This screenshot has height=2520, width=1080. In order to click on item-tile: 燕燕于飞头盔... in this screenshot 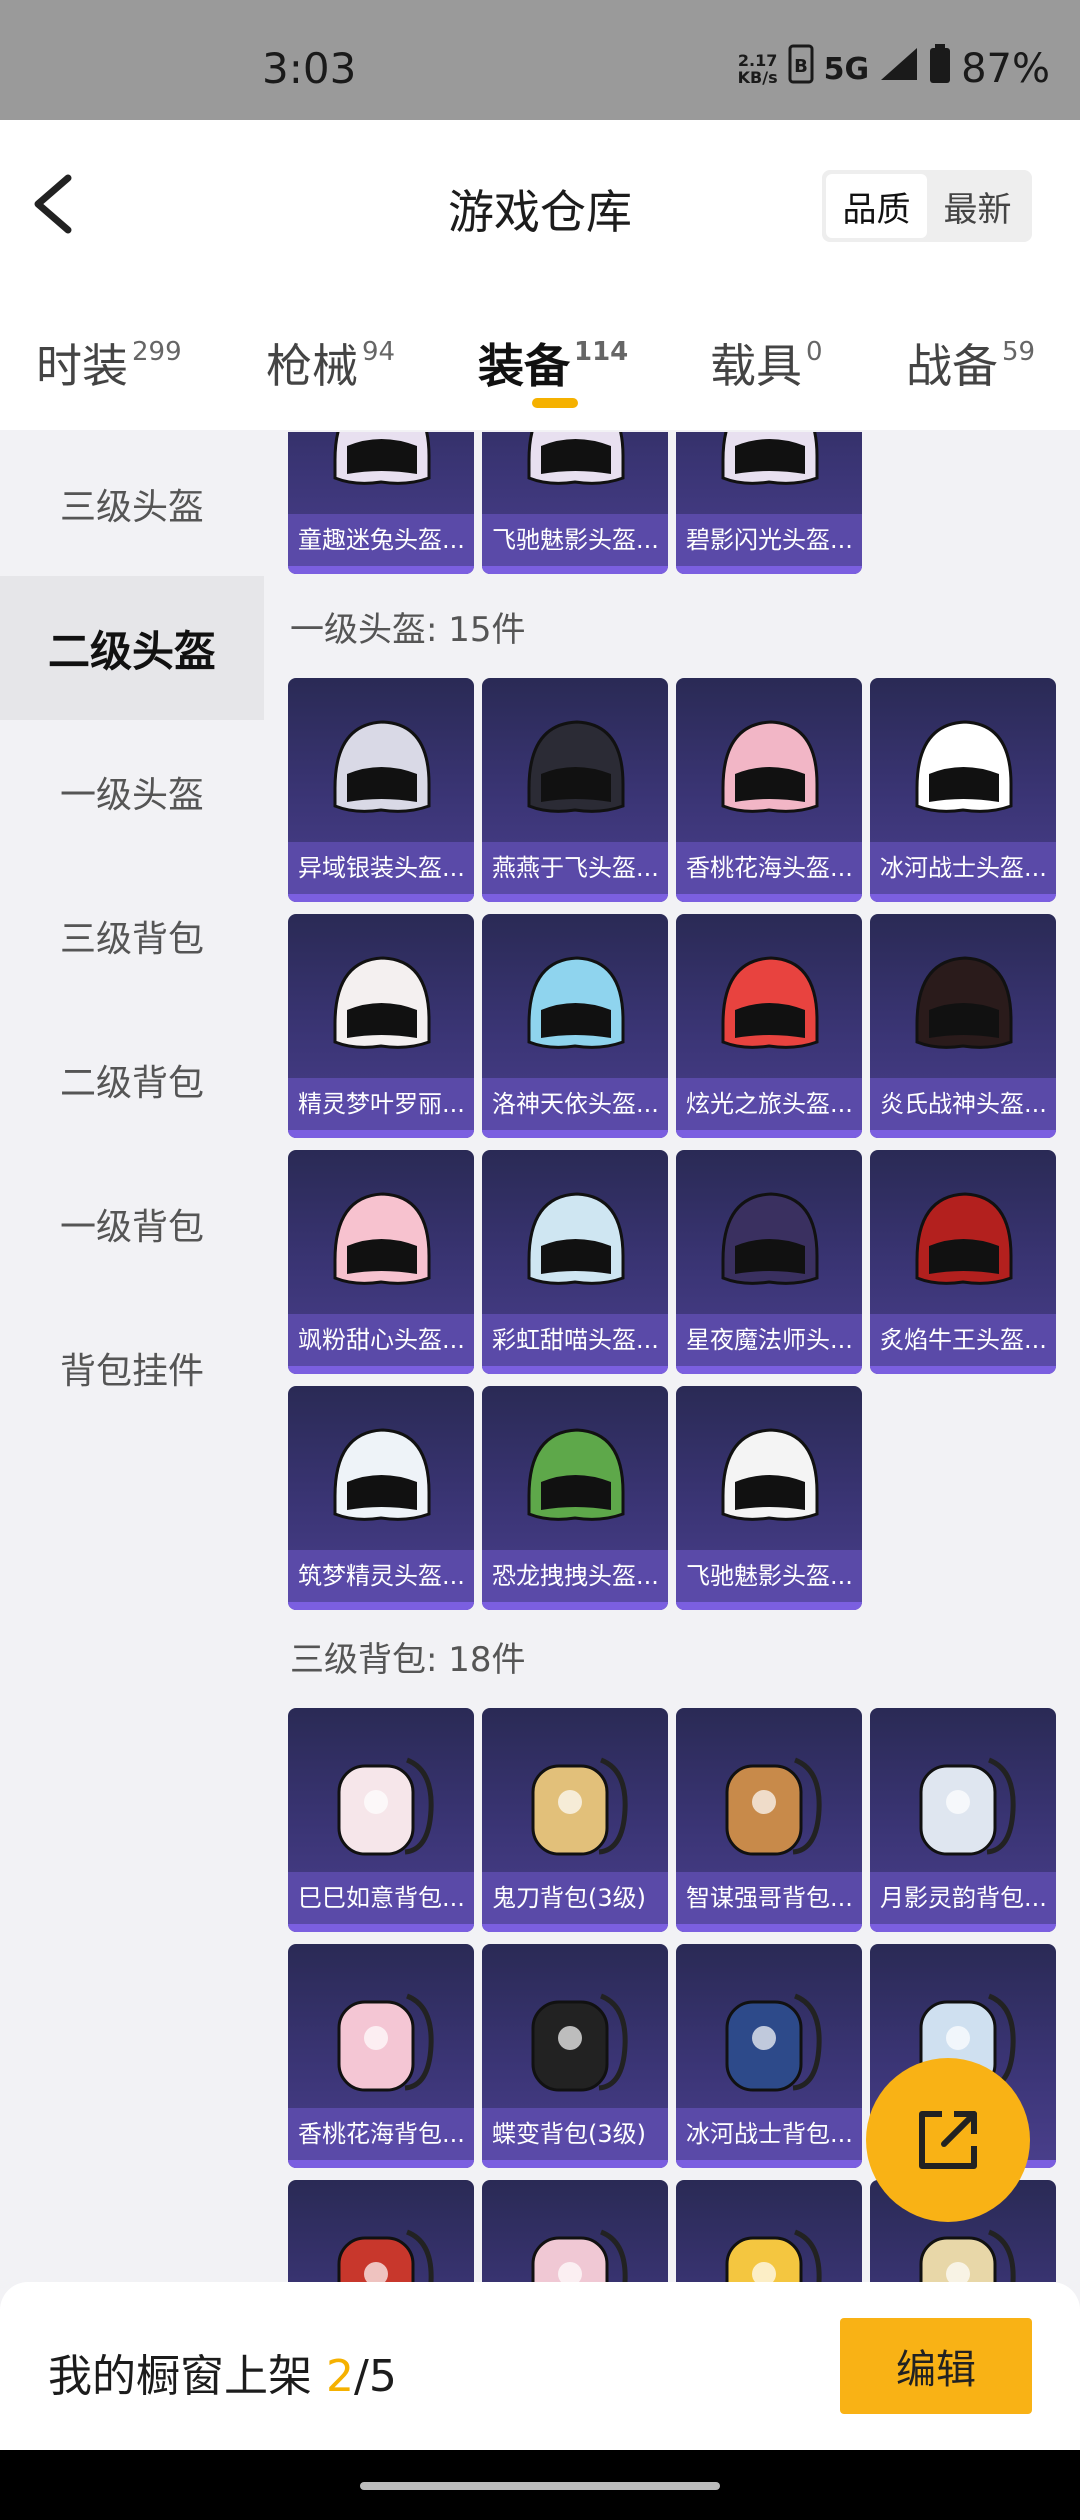, I will do `click(575, 790)`.